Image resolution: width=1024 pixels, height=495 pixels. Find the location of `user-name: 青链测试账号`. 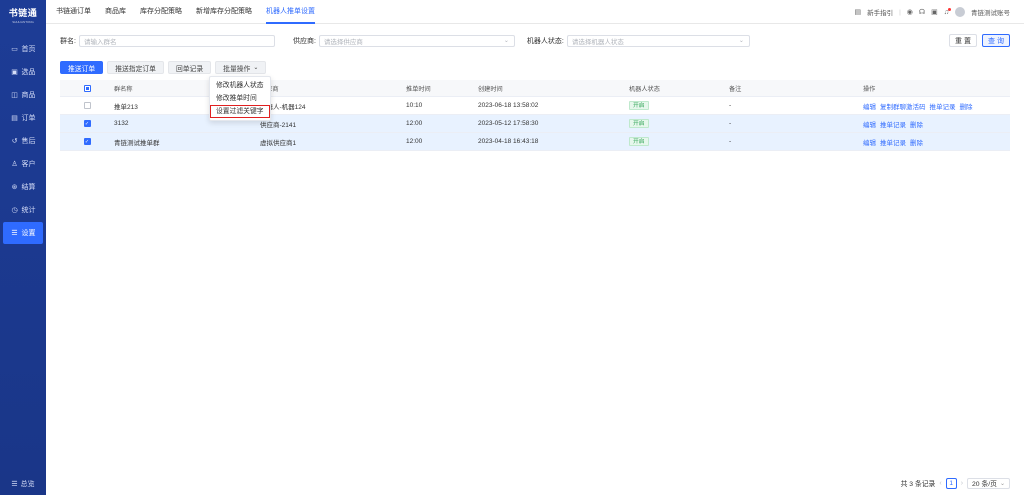

user-name: 青链测试账号 is located at coordinates (990, 12).